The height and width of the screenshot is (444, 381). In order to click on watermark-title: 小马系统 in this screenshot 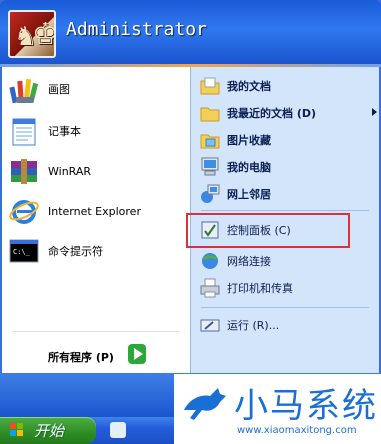, I will do `click(306, 406)`.